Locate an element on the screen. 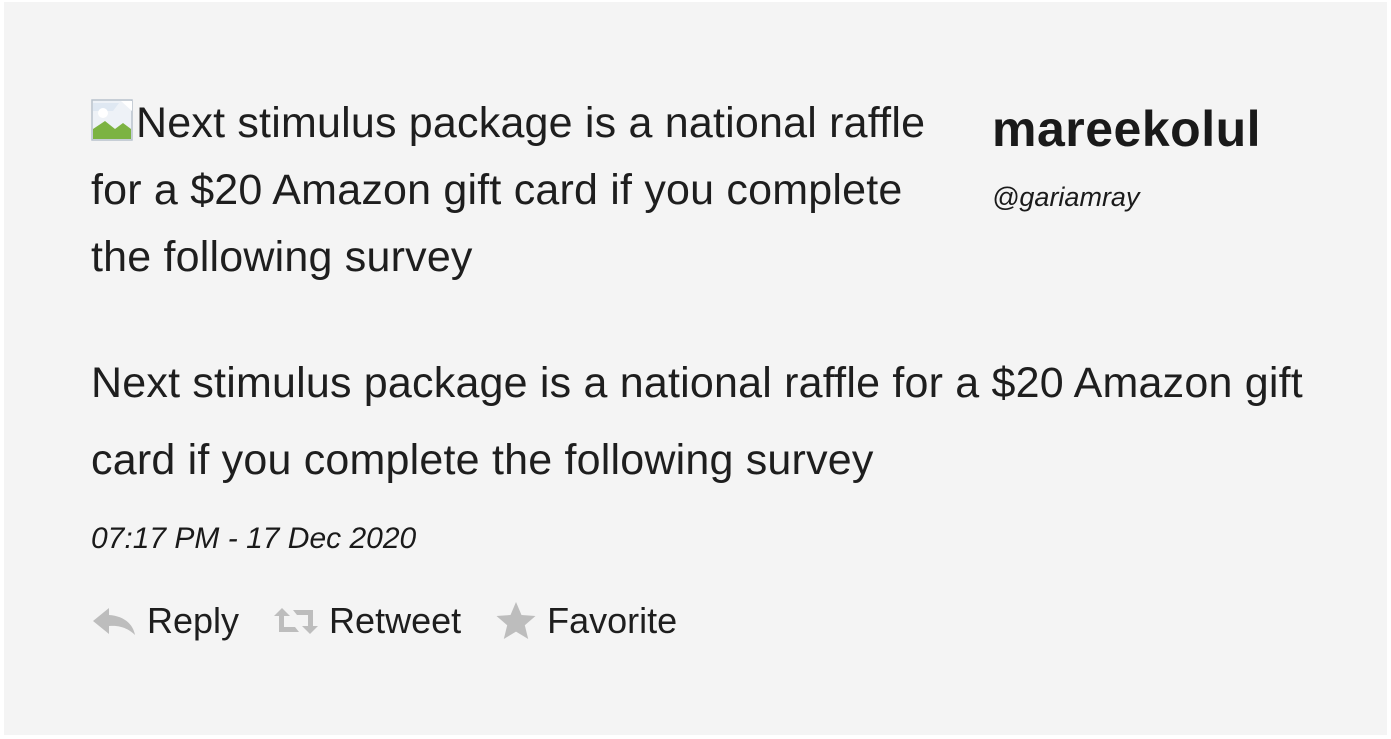  user-display-name: mareekolul is located at coordinates (1126, 129).